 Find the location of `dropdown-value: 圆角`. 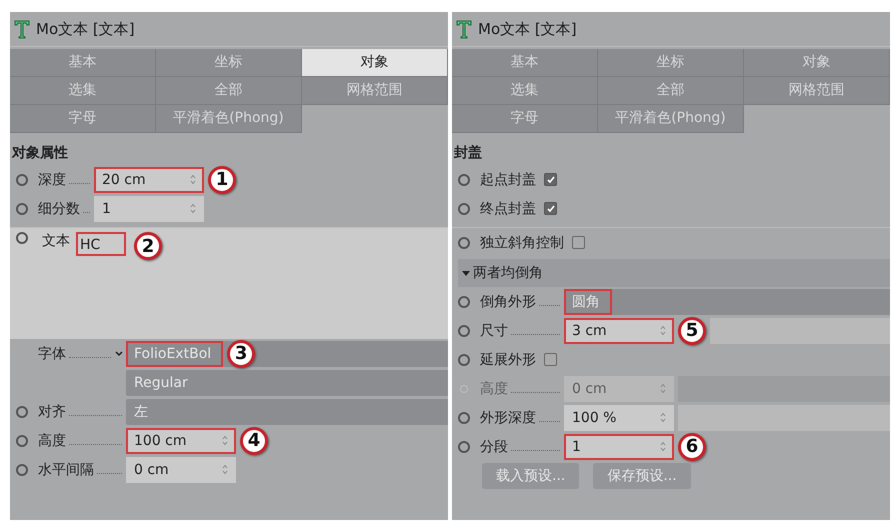

dropdown-value: 圆角 is located at coordinates (588, 301).